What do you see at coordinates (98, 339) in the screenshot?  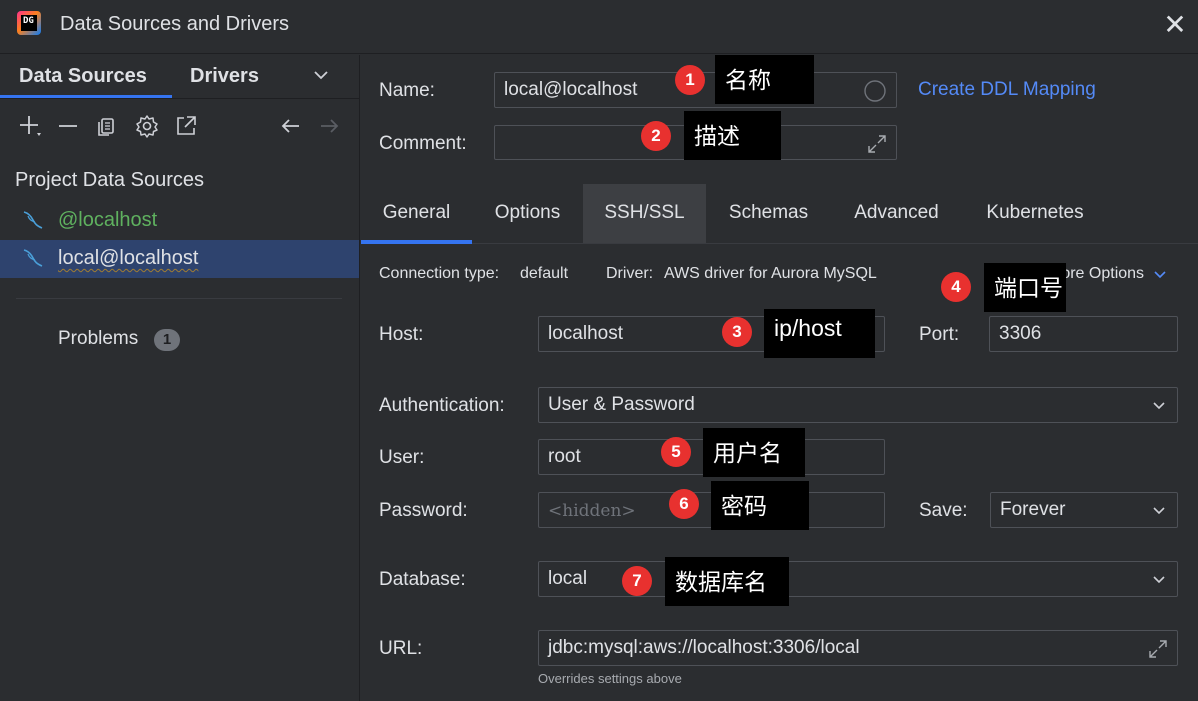 I see `problems-link: Problems` at bounding box center [98, 339].